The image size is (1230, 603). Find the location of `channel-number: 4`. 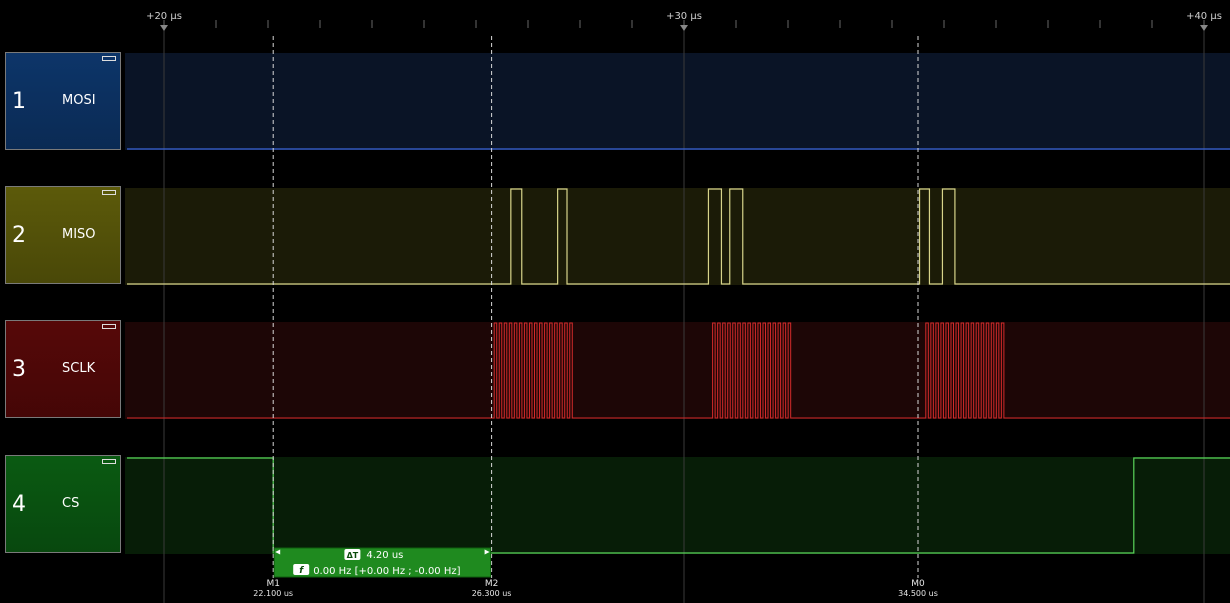

channel-number: 4 is located at coordinates (19, 504).